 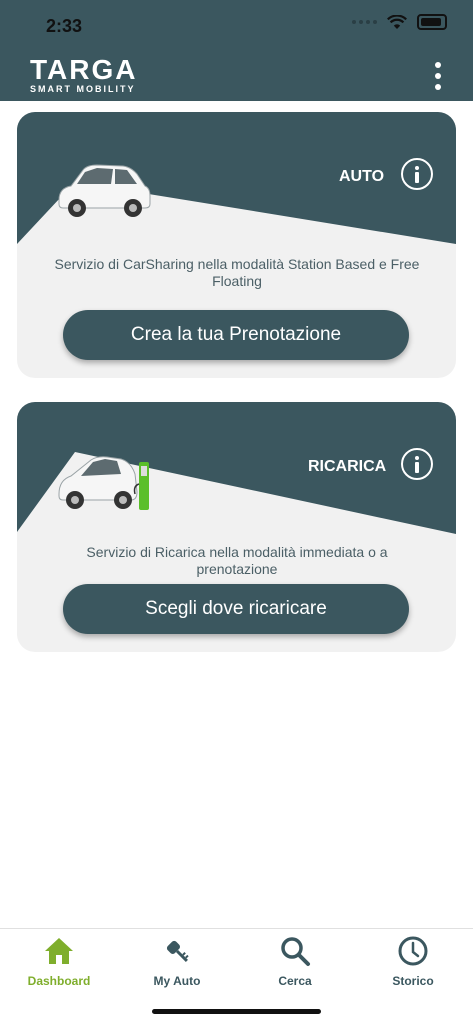 What do you see at coordinates (59, 981) in the screenshot?
I see `tab-label: Dashboard` at bounding box center [59, 981].